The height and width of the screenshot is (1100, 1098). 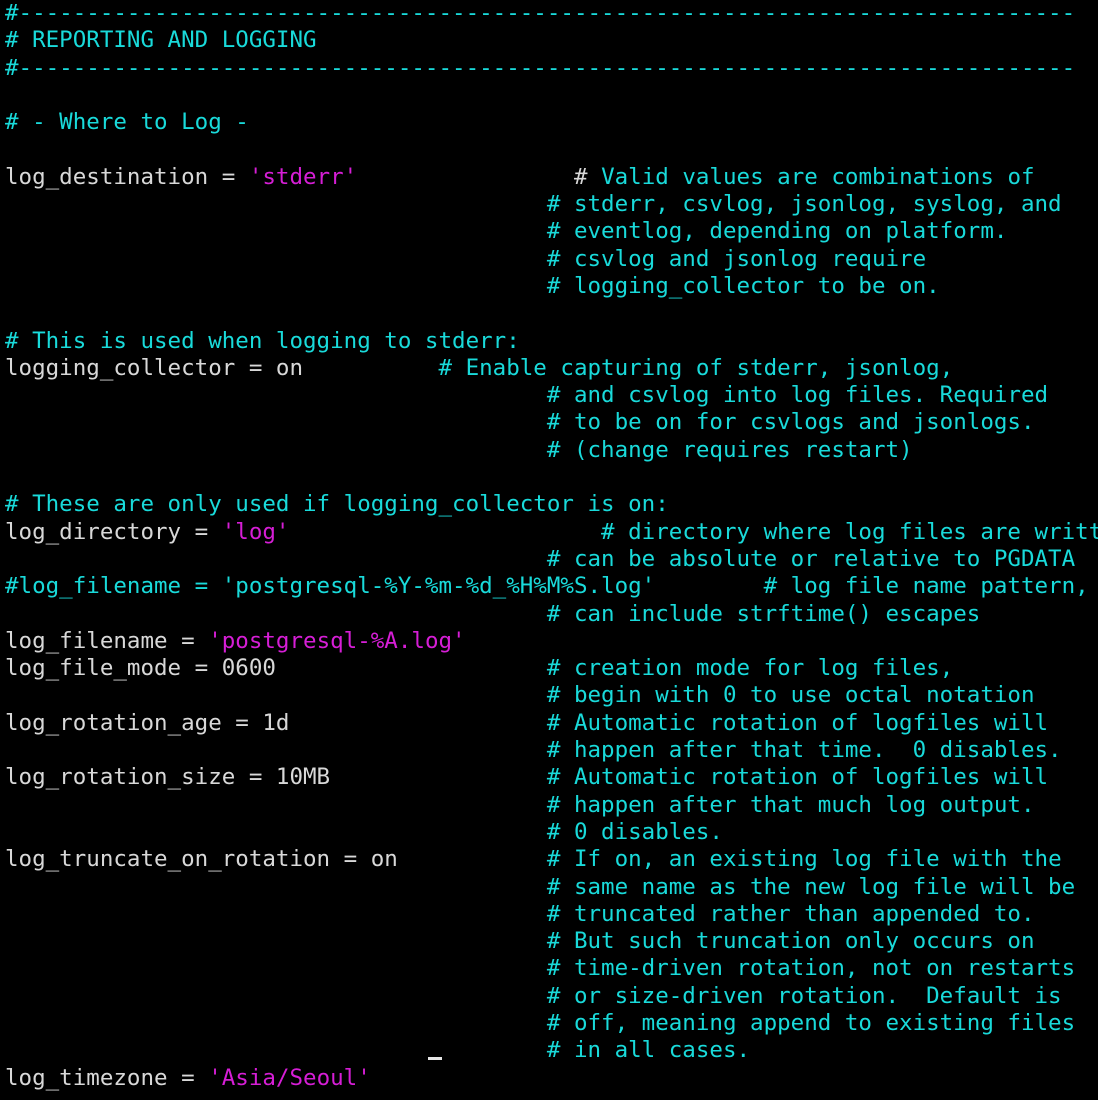 I want to click on line-segment-comment: # to be on for csvlogs and jsonlogs., so click(x=520, y=422).